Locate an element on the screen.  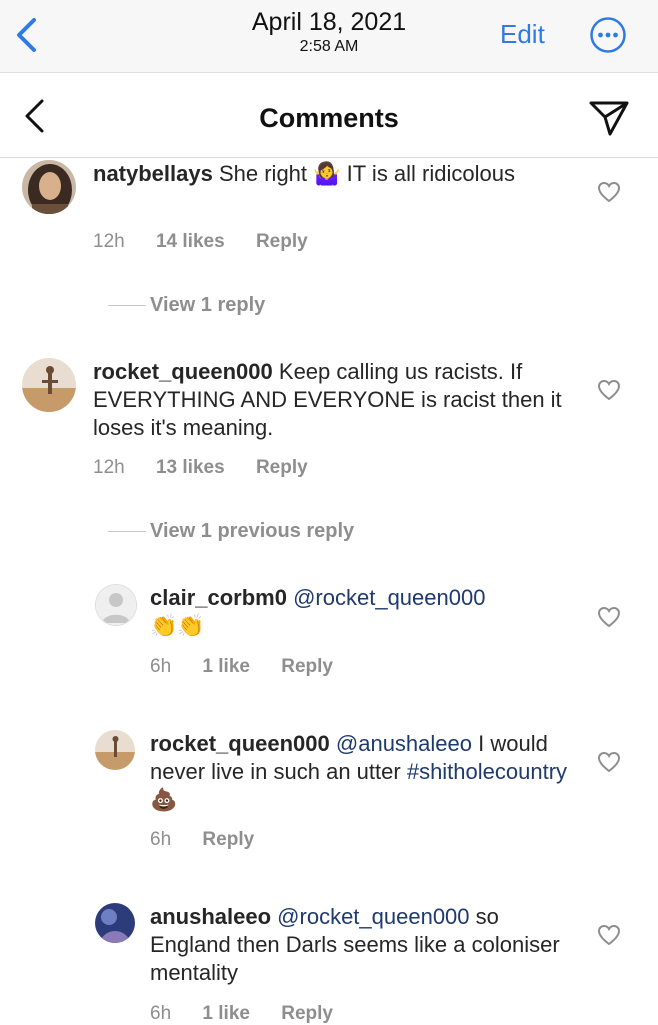
photos-top-bar: April 18, 2021 2:58 AM Edit is located at coordinates (329, 36).